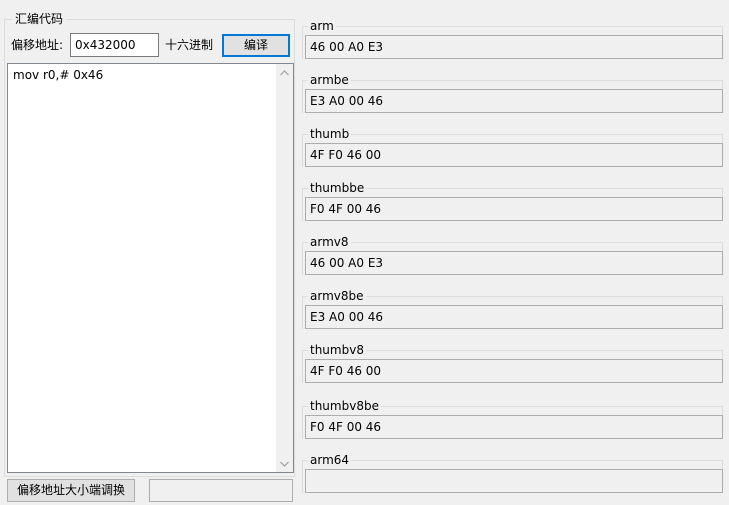 This screenshot has height=505, width=729. Describe the element at coordinates (284, 268) in the screenshot. I see `code-scrollbar` at that location.